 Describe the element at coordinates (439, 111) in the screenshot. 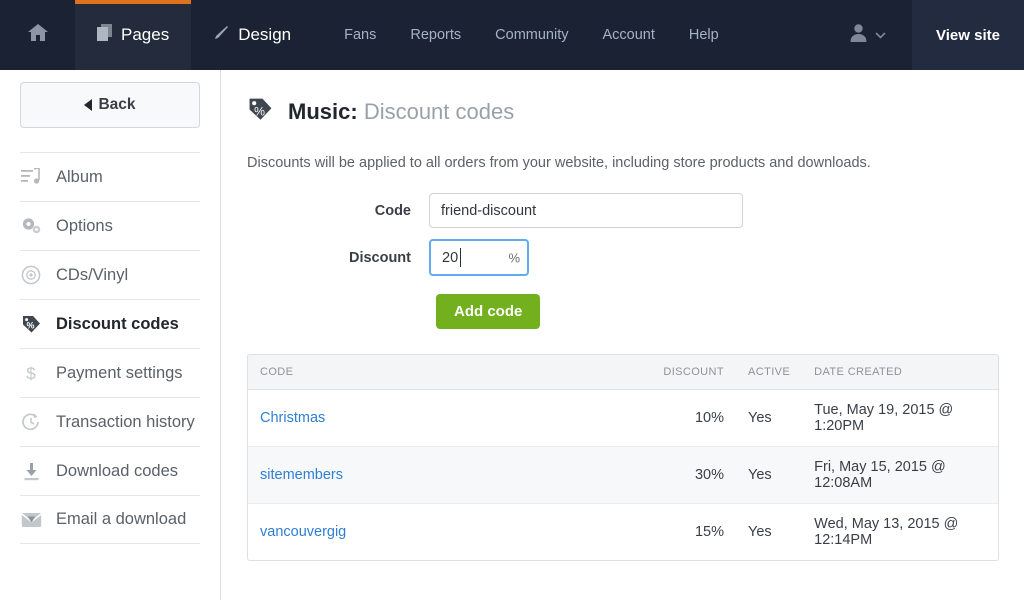

I see `page-title-suffix: Discount codes` at that location.